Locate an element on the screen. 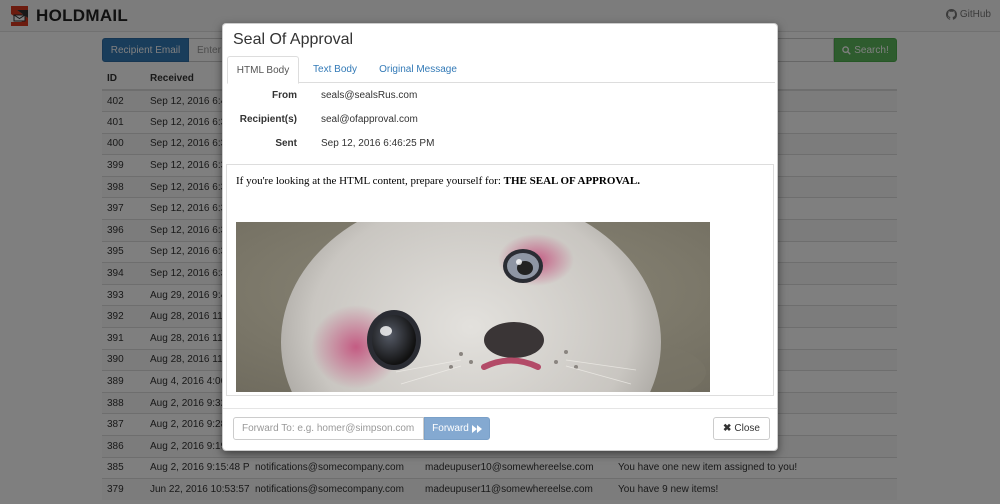  sent-value: Sep 12, 2016 6:46:25 PM is located at coordinates (378, 143).